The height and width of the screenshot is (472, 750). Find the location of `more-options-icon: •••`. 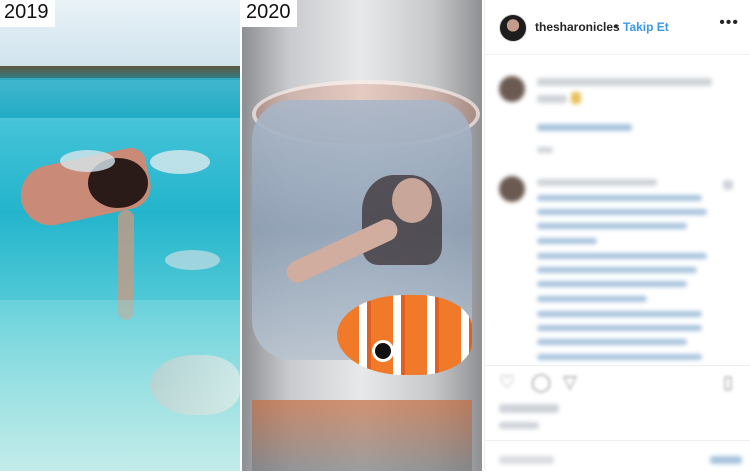

more-options-icon: ••• is located at coordinates (729, 23).